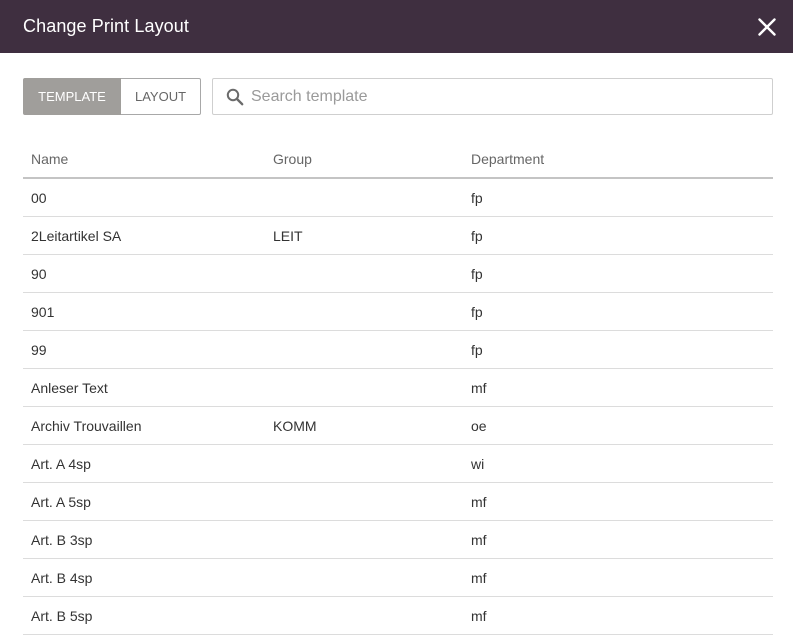  Describe the element at coordinates (106, 26) in the screenshot. I see `dialog-title: Change Print Layout` at that location.